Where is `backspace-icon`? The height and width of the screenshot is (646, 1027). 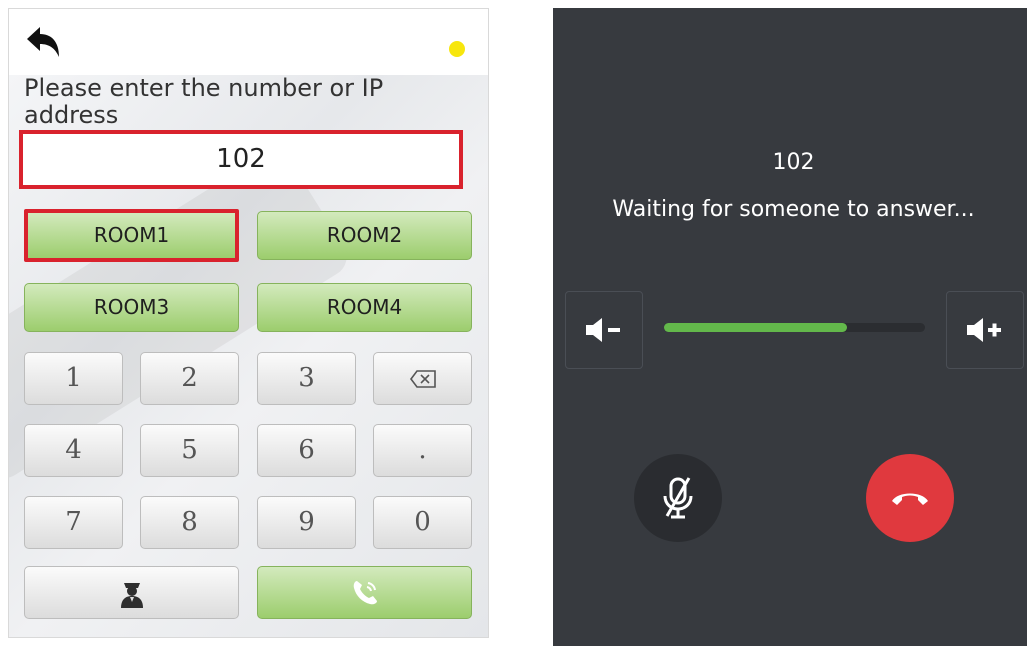
backspace-icon is located at coordinates (422, 378).